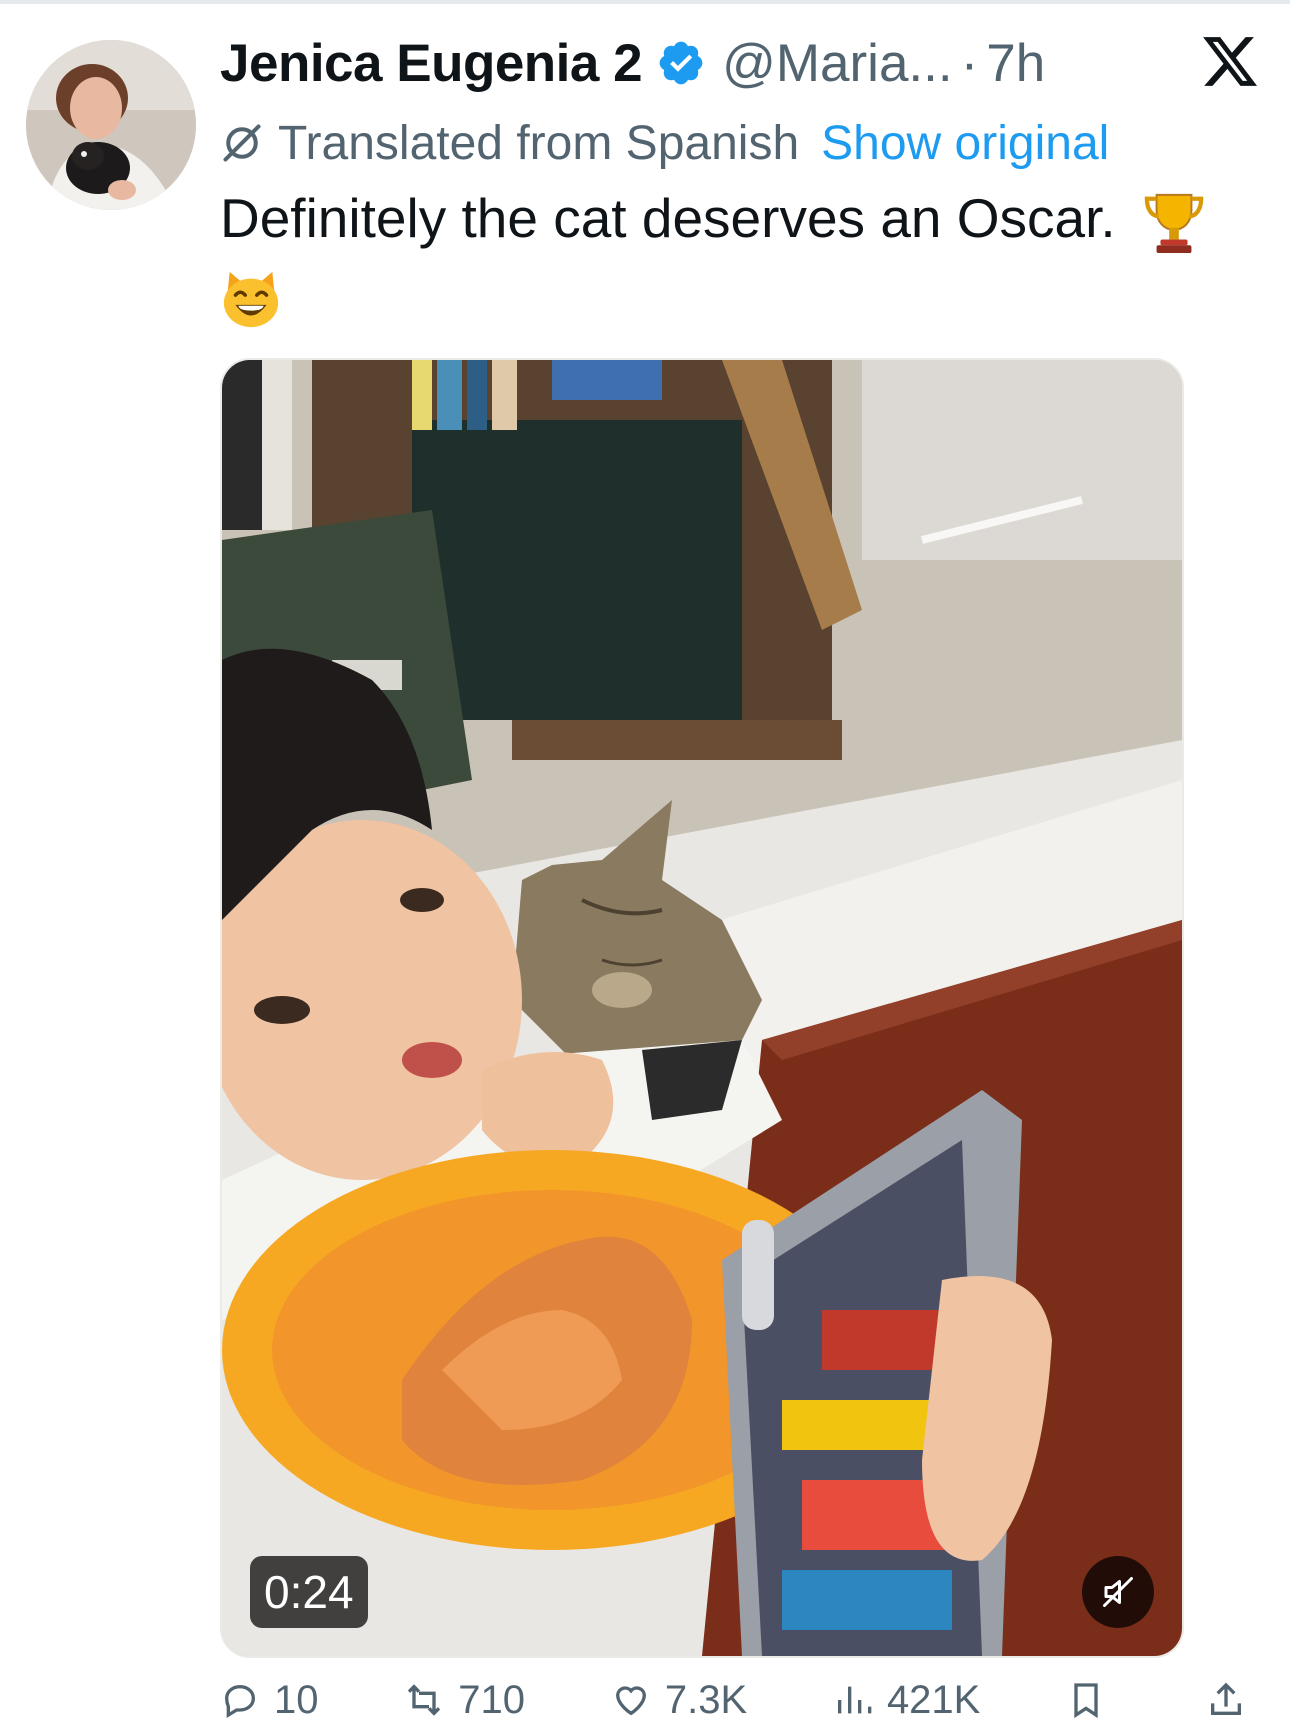  I want to click on views-button: 421K, so click(906, 1700).